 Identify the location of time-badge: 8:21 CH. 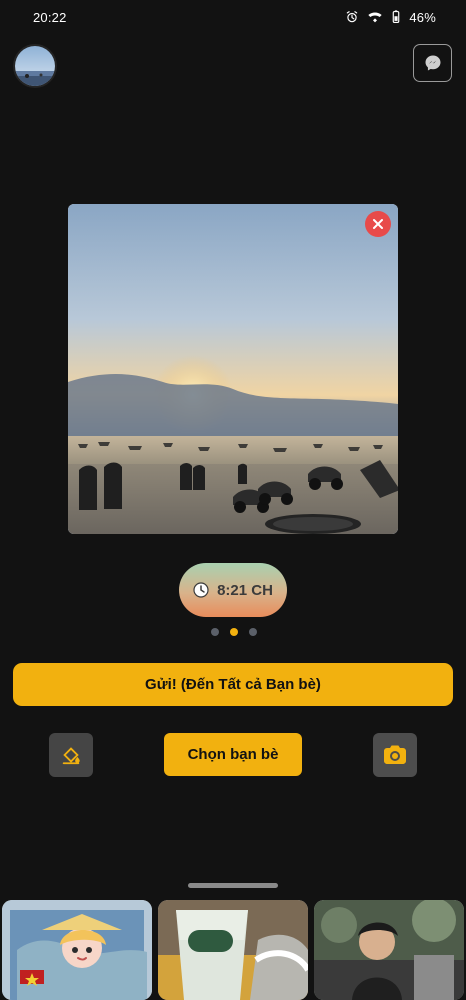
(233, 590).